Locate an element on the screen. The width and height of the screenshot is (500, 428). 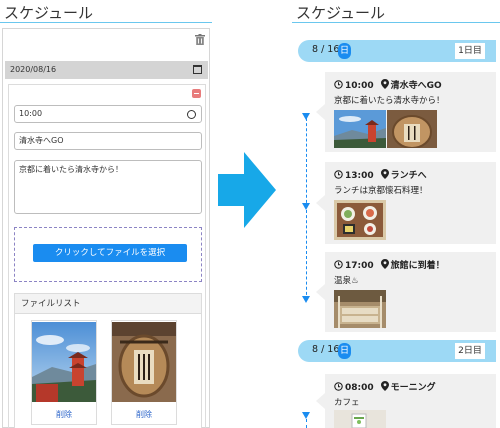
editor-title: スケジュール is located at coordinates (48, 13).